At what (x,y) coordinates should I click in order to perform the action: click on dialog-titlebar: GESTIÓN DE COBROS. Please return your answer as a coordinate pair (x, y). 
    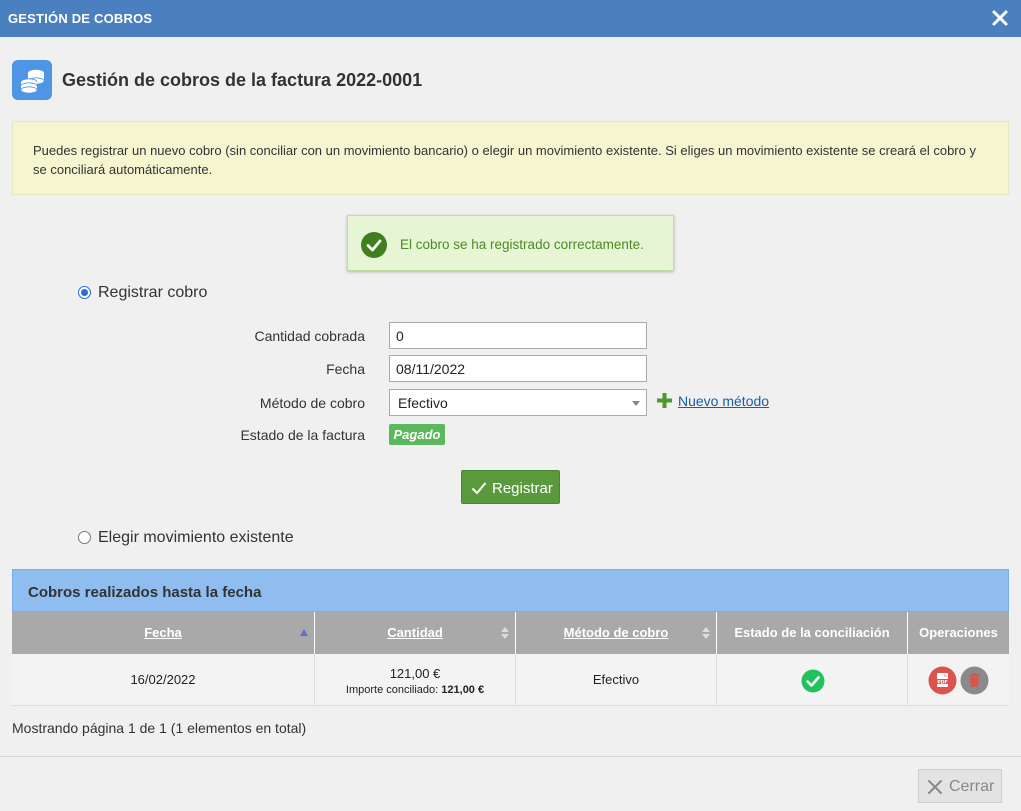
    Looking at the image, I should click on (510, 18).